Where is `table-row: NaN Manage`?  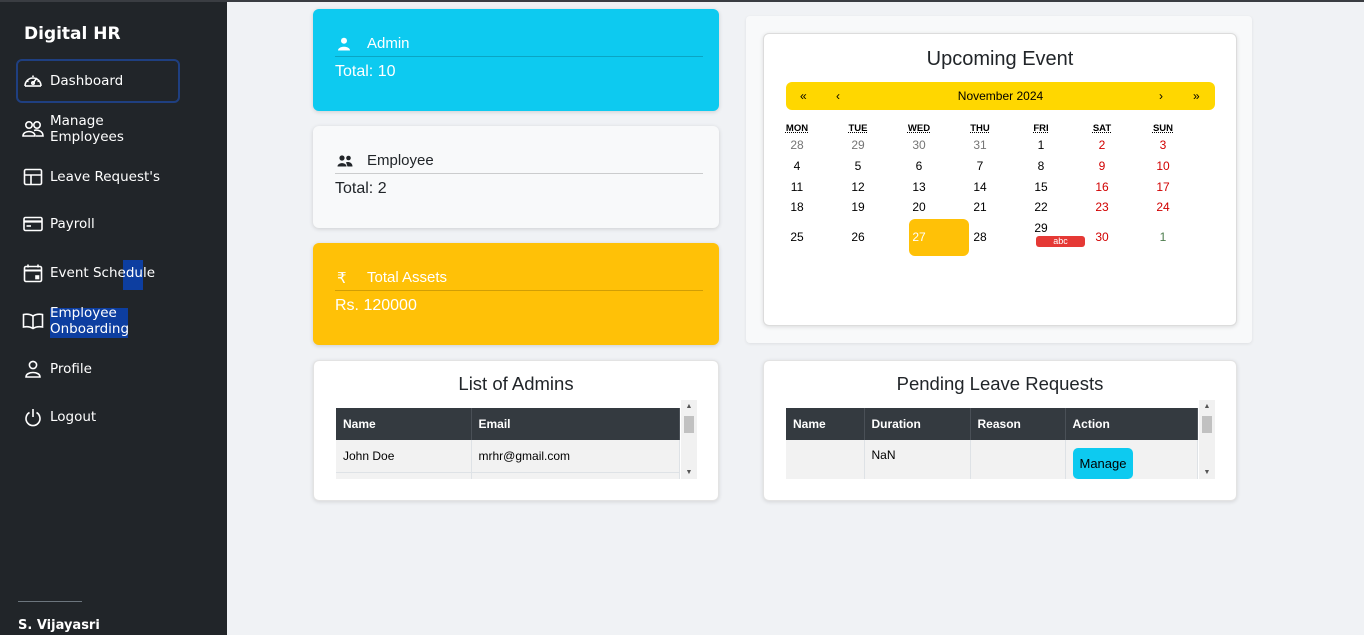 table-row: NaN Manage is located at coordinates (992, 459).